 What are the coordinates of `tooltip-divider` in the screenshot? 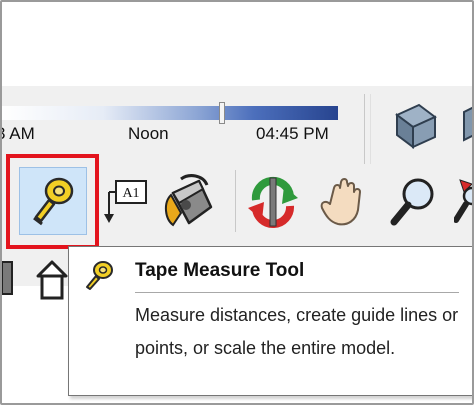 It's located at (297, 292).